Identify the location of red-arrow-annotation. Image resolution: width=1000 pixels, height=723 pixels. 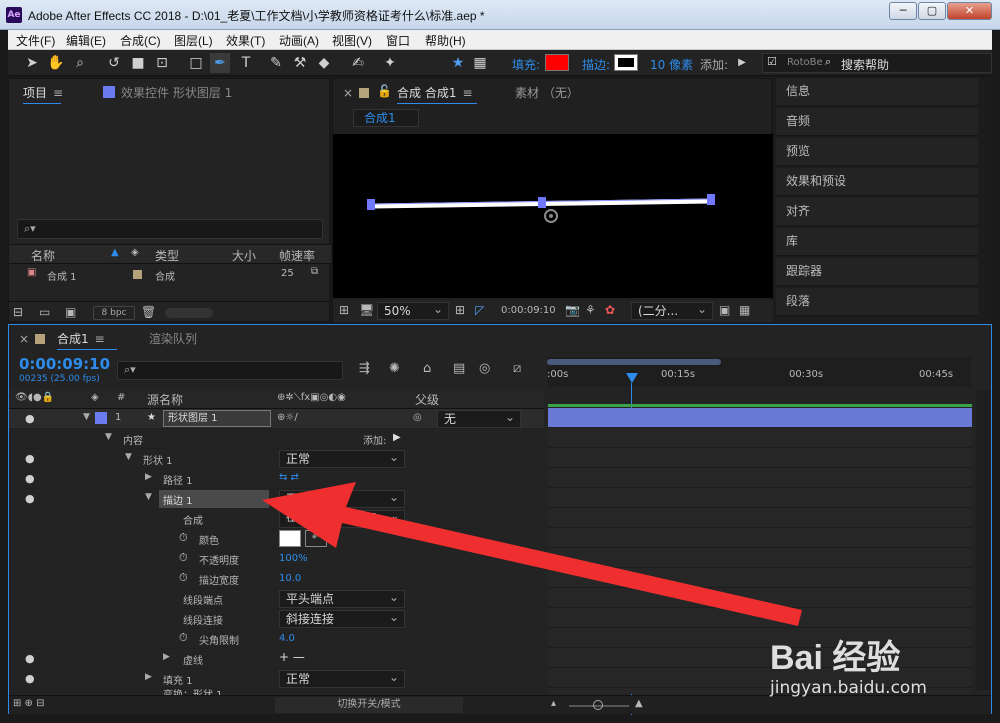
(532, 554).